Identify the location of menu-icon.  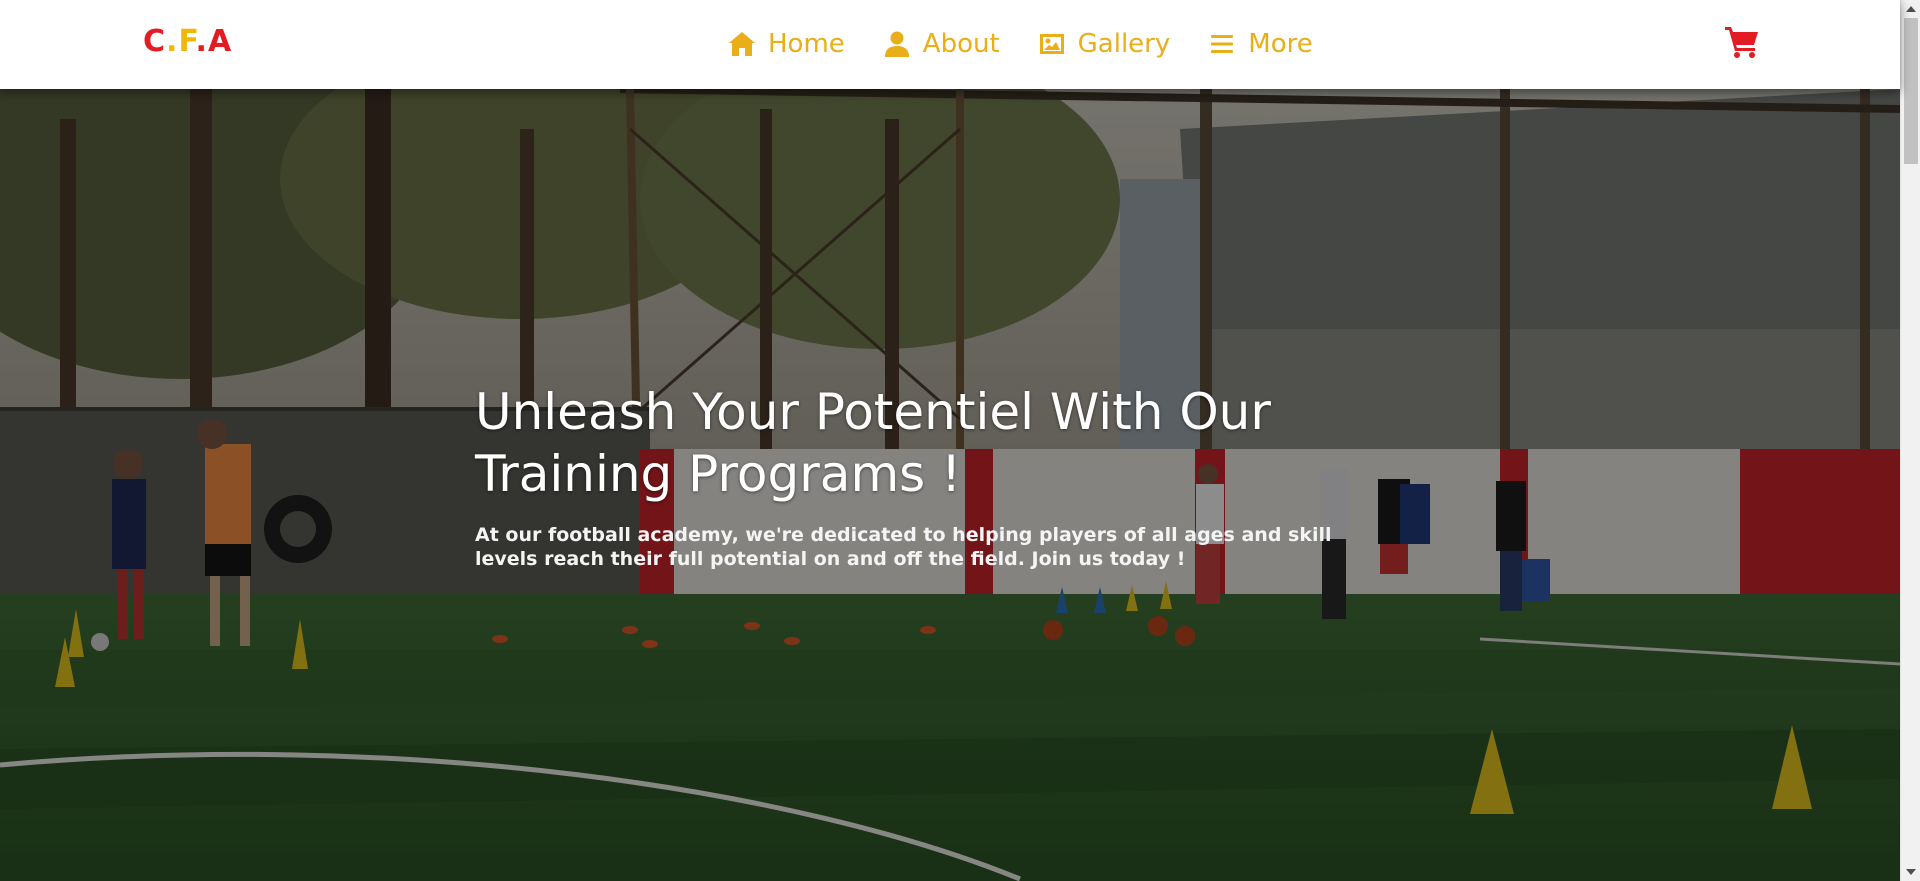
(1222, 44).